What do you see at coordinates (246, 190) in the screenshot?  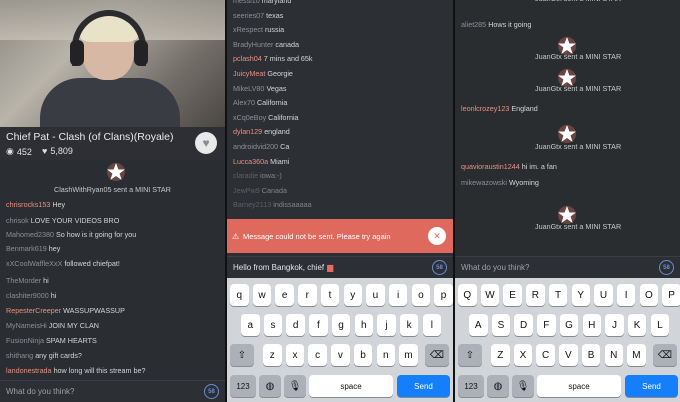 I see `chat-username: JewPw9` at bounding box center [246, 190].